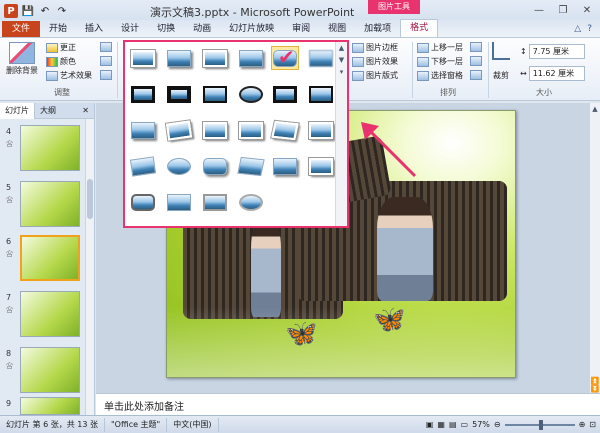  I want to click on prev-slide-icon: ⏫, so click(595, 381).